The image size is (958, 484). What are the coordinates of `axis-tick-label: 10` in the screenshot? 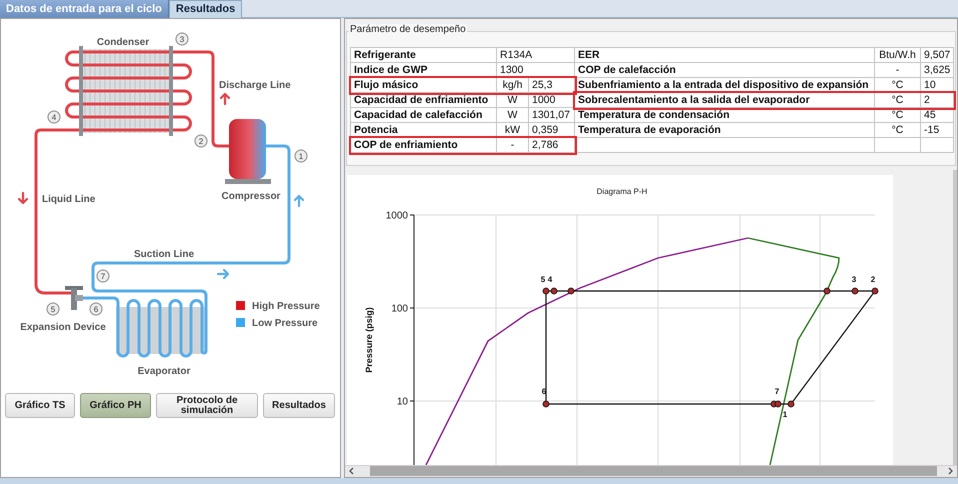 It's located at (402, 402).